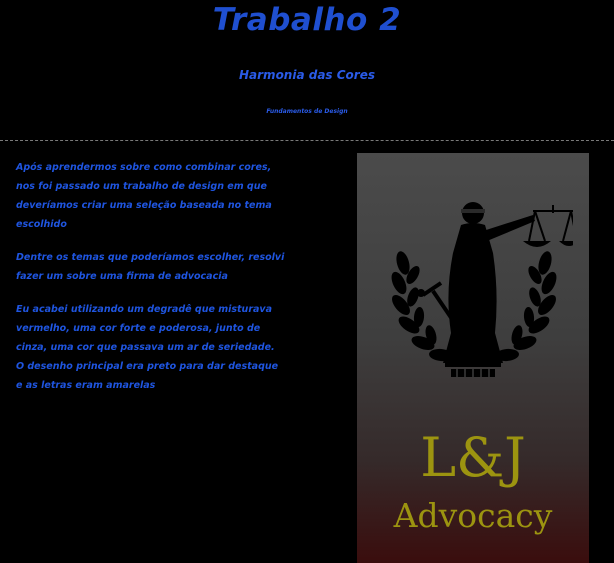  I want to click on brand-subtitle: Advocacy, so click(473, 515).